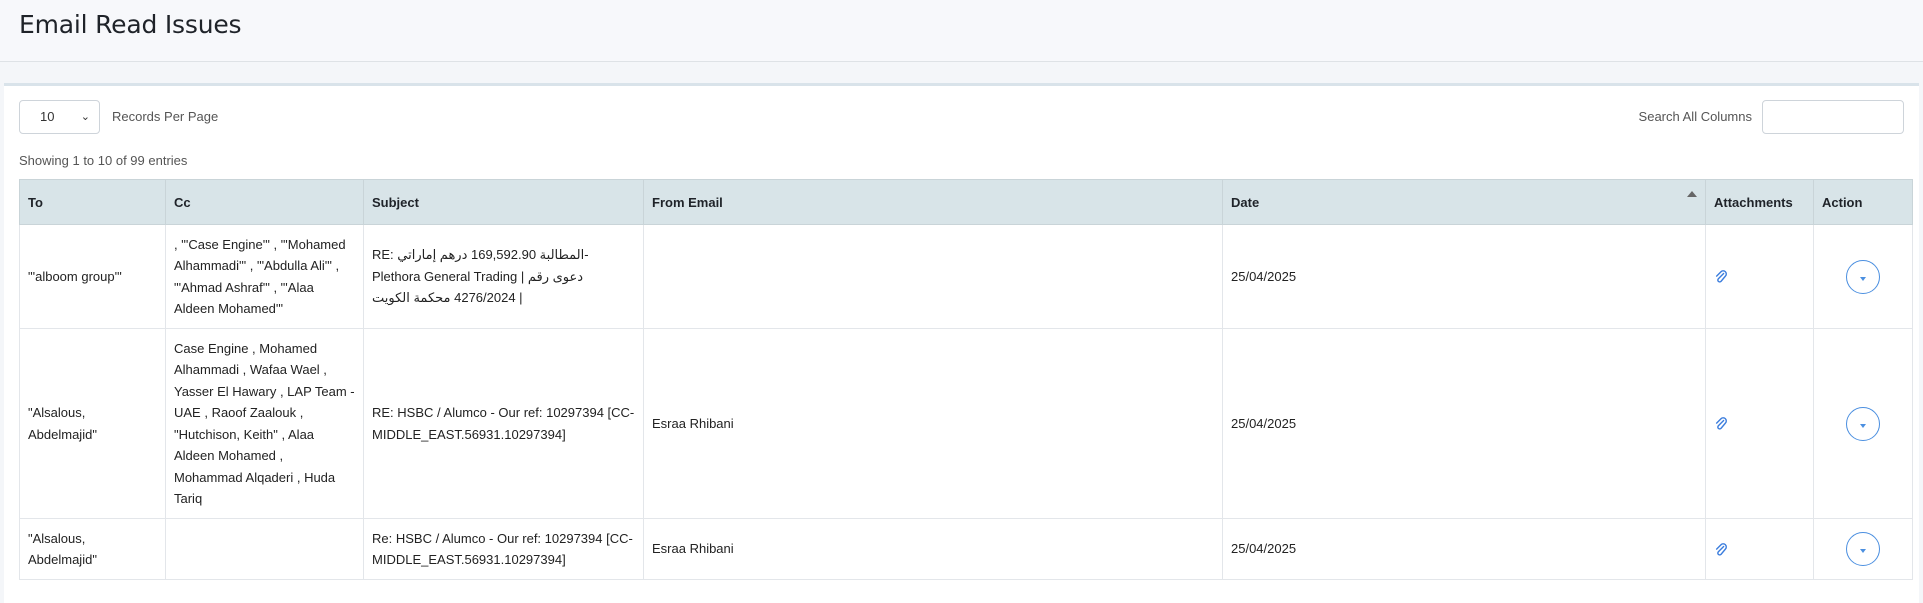 This screenshot has width=1923, height=603. Describe the element at coordinates (130, 24) in the screenshot. I see `page-title: Email Read Issues` at that location.